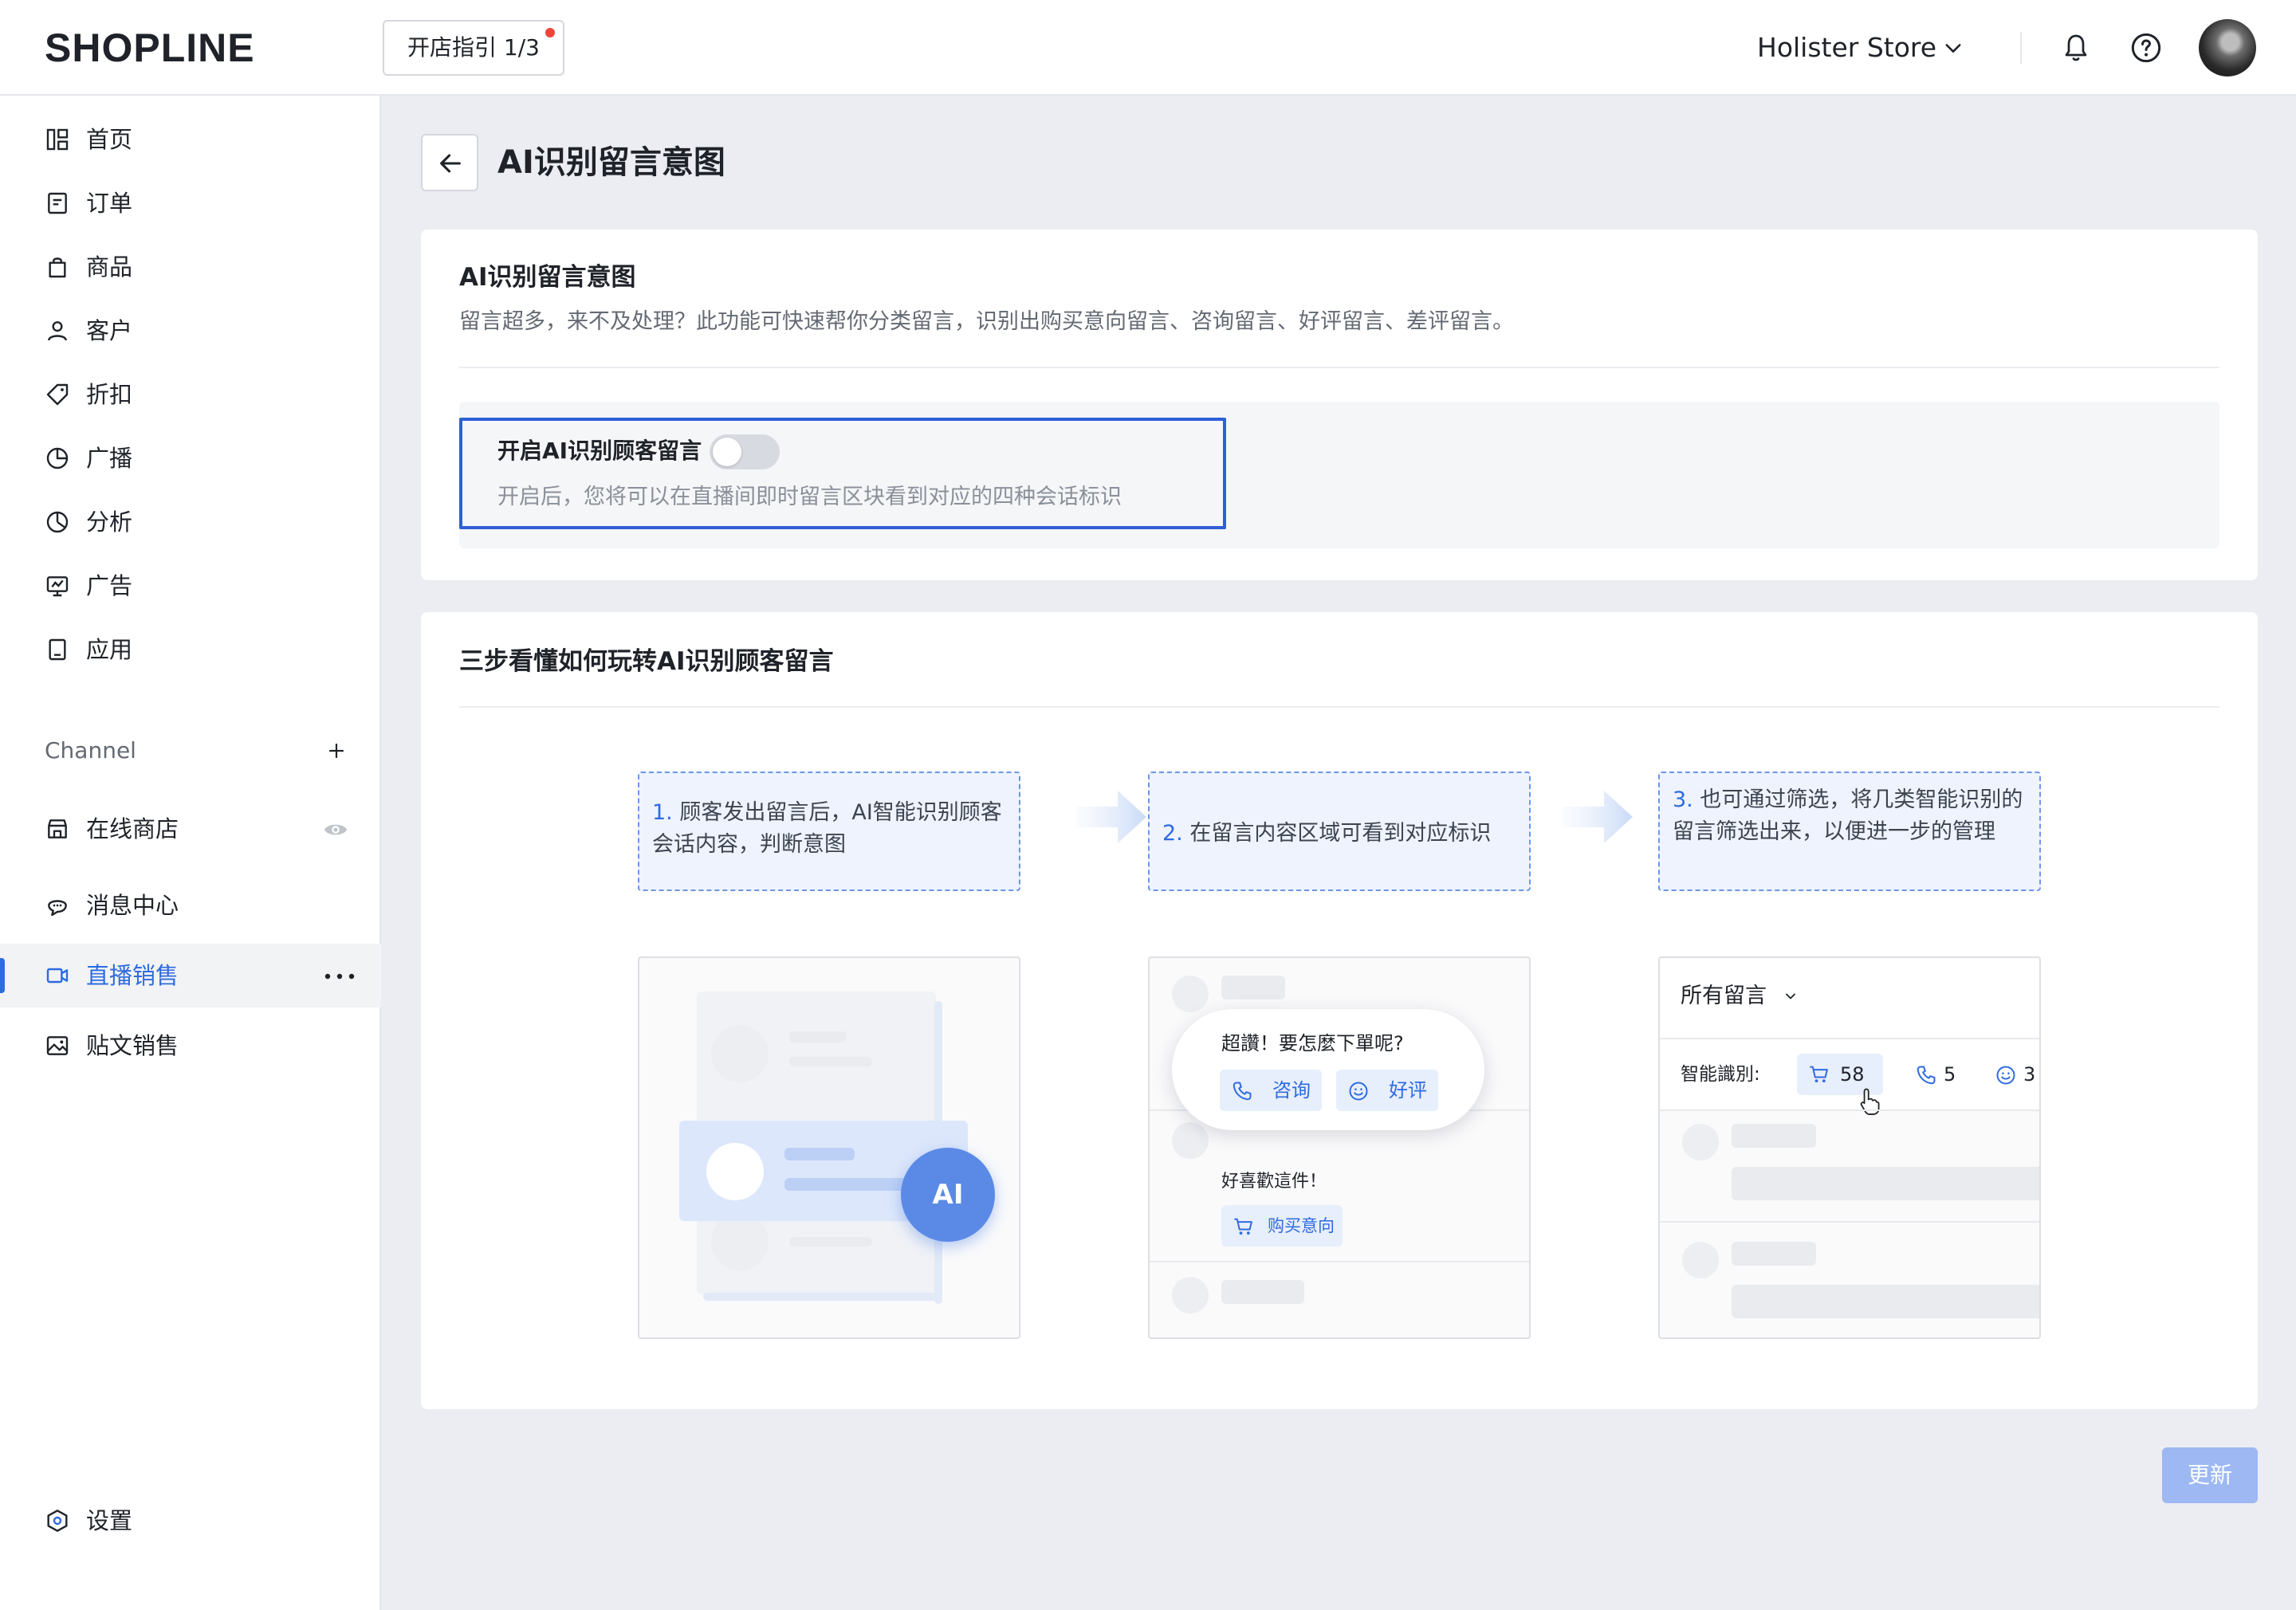 This screenshot has width=2296, height=1610. I want to click on sidebar-item-live-sales: 直播销售, so click(190, 975).